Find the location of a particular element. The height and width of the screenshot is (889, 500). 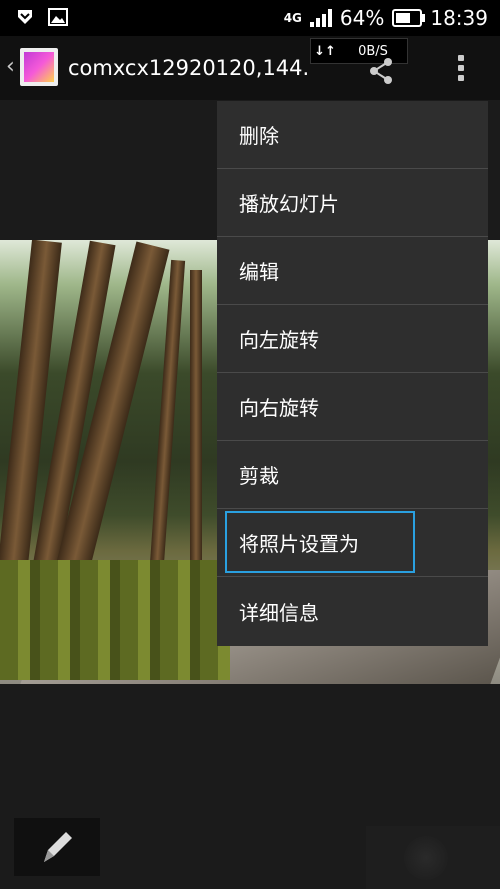

selection-highlight is located at coordinates (320, 542).